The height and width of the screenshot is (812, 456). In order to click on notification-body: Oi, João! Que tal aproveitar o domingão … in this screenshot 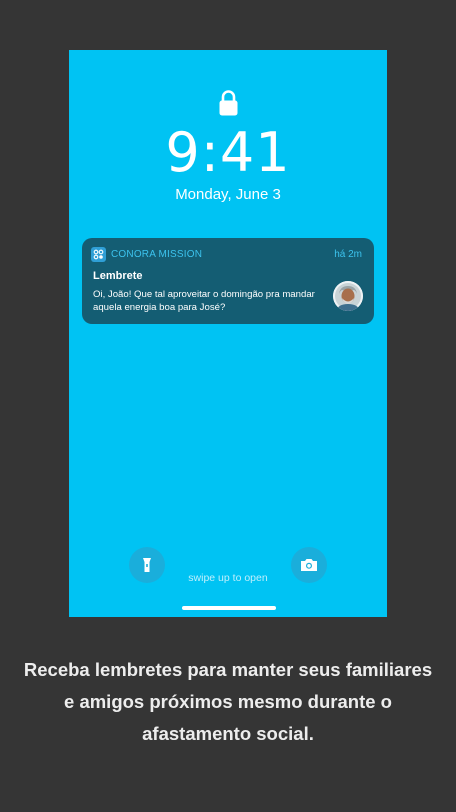, I will do `click(204, 301)`.